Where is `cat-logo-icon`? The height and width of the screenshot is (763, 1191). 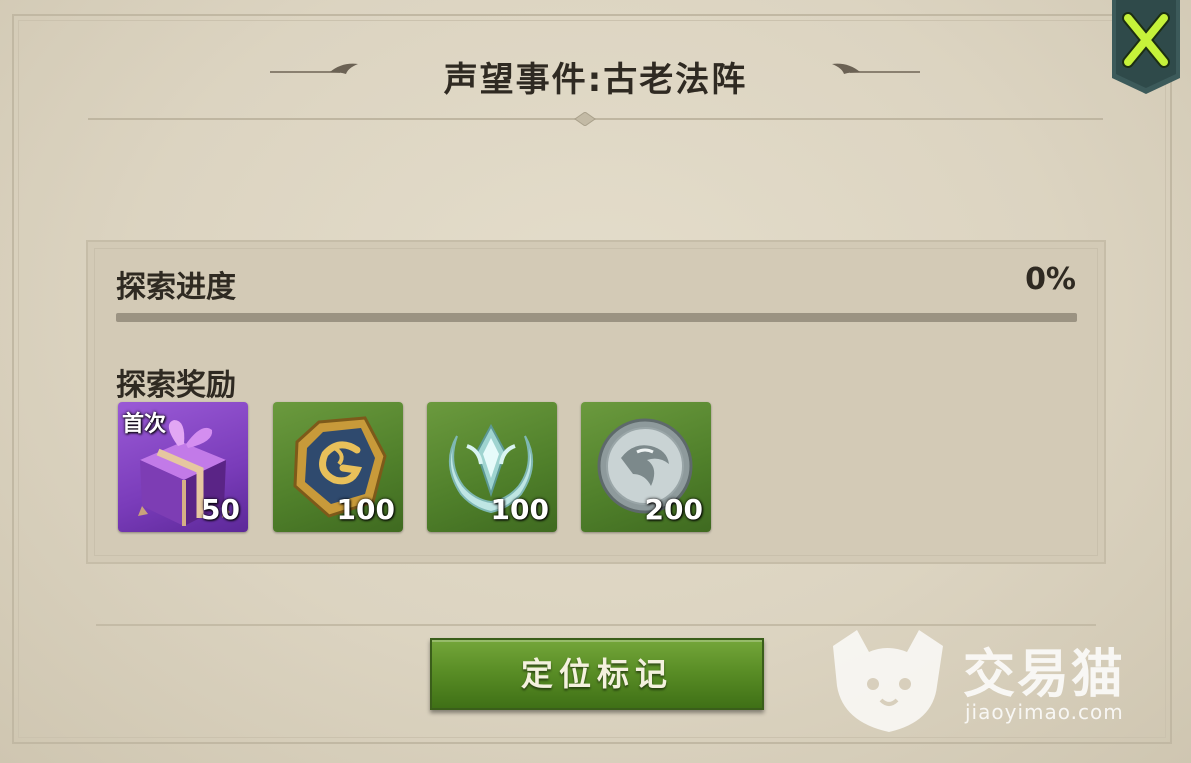 cat-logo-icon is located at coordinates (888, 681).